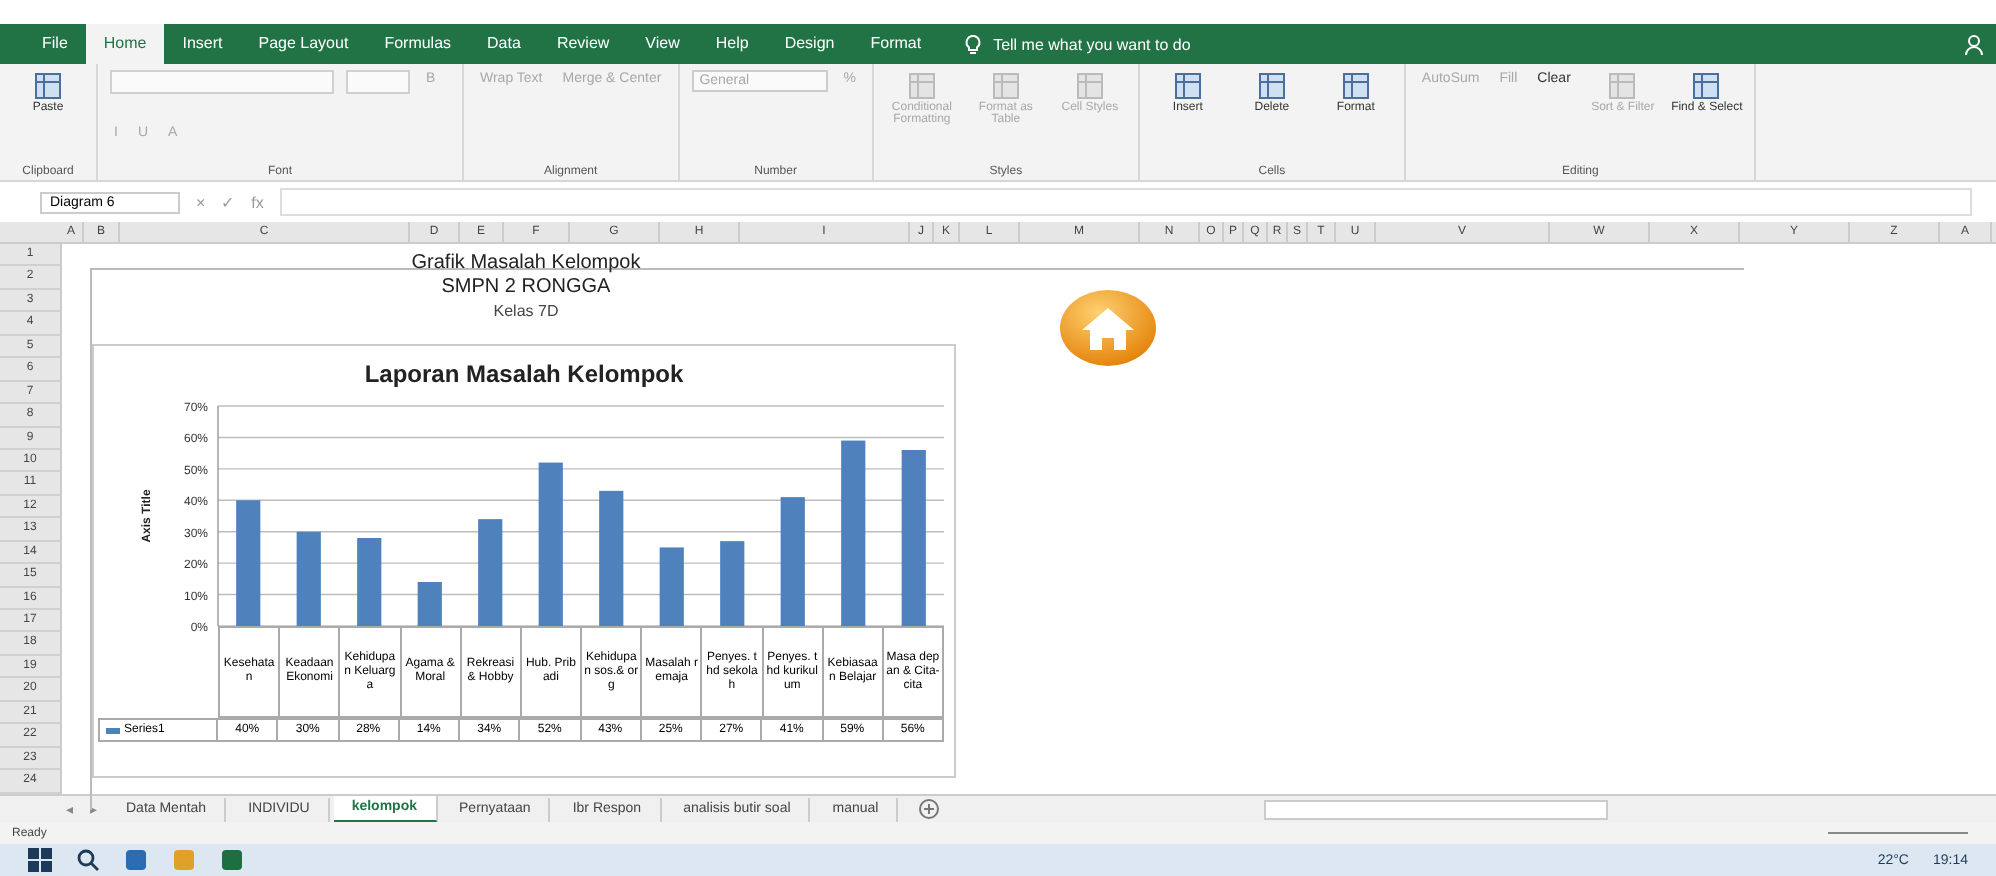 Image resolution: width=1996 pixels, height=876 pixels. Describe the element at coordinates (583, 44) in the screenshot. I see `ribbon-tab: Review` at that location.